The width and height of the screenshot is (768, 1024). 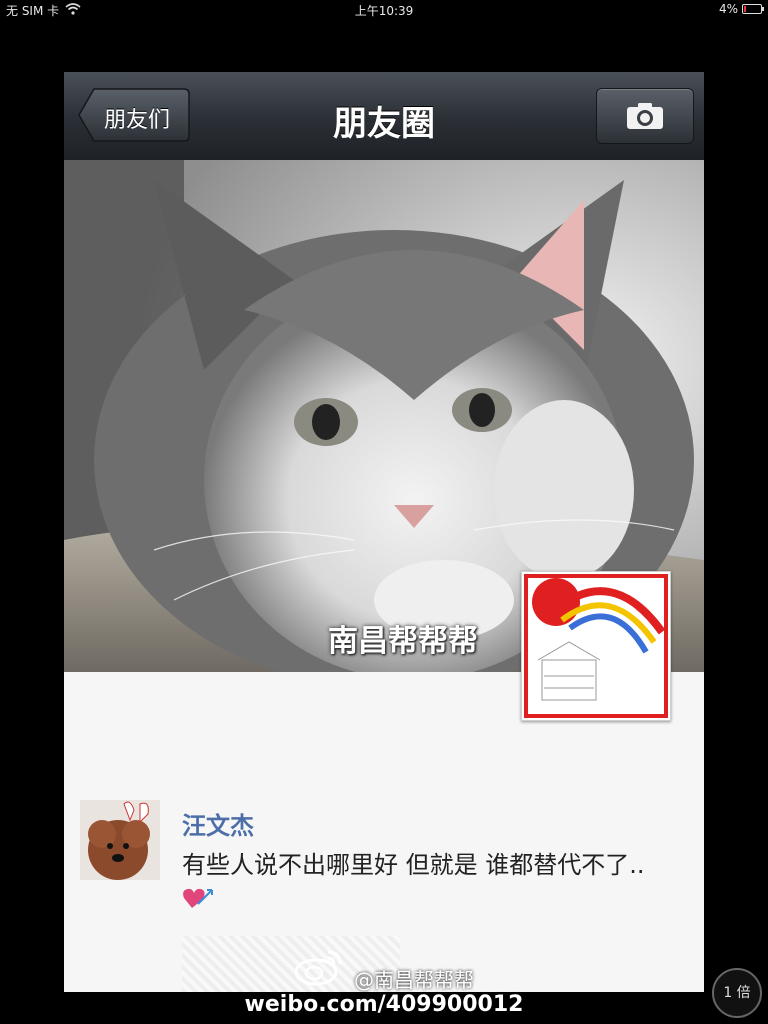 I want to click on status-bar: 无 SIM 卡 上午10:39 4%, so click(x=384, y=10).